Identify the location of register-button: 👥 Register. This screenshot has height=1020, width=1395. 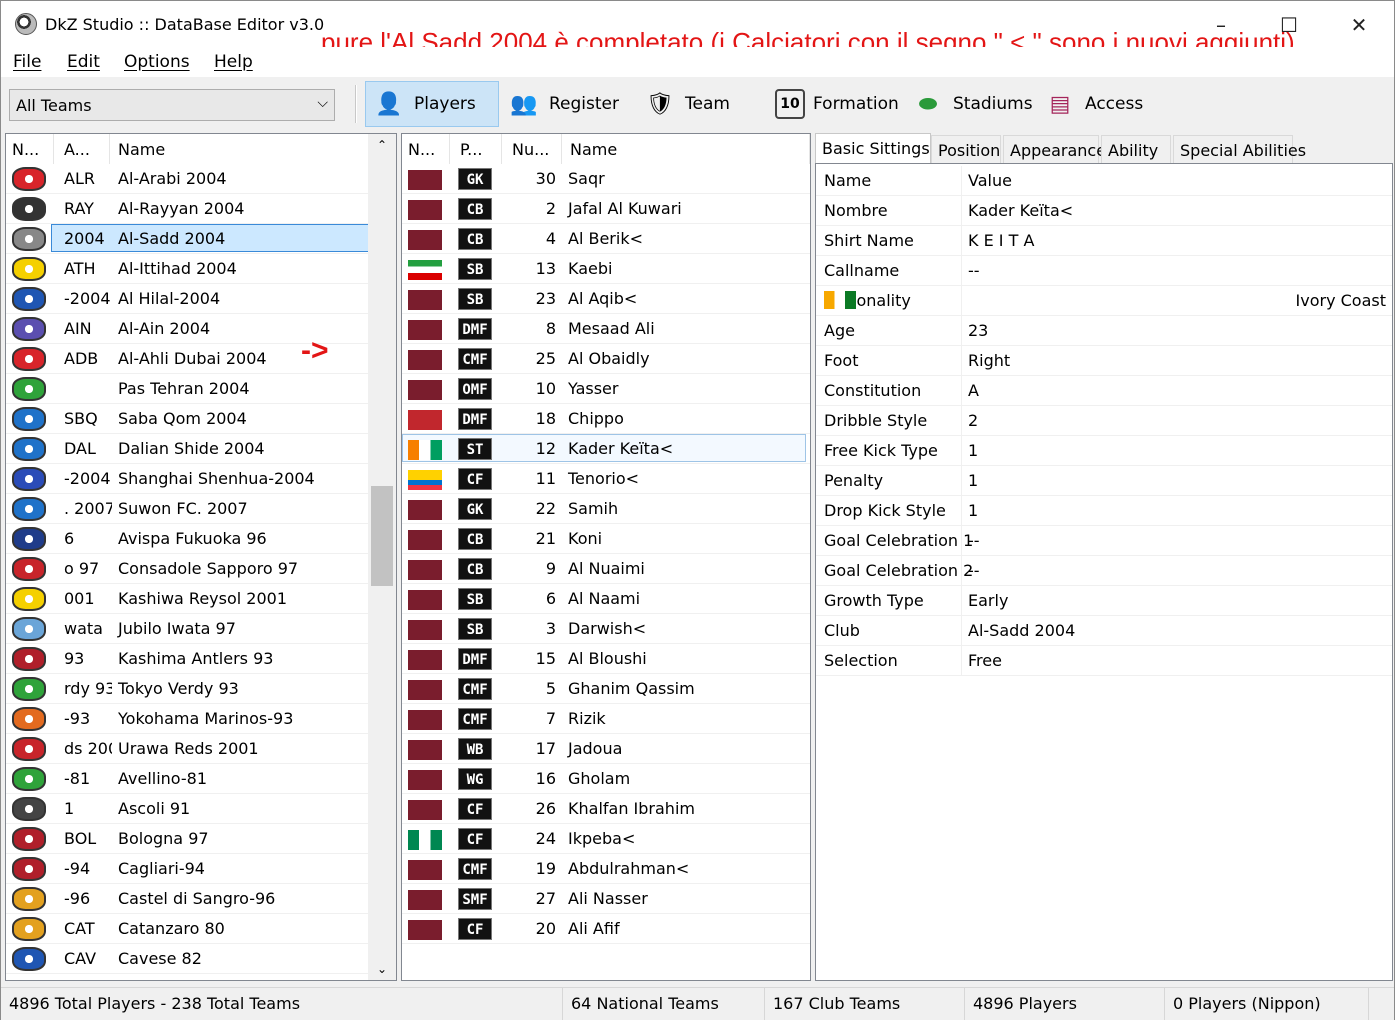
(560, 104).